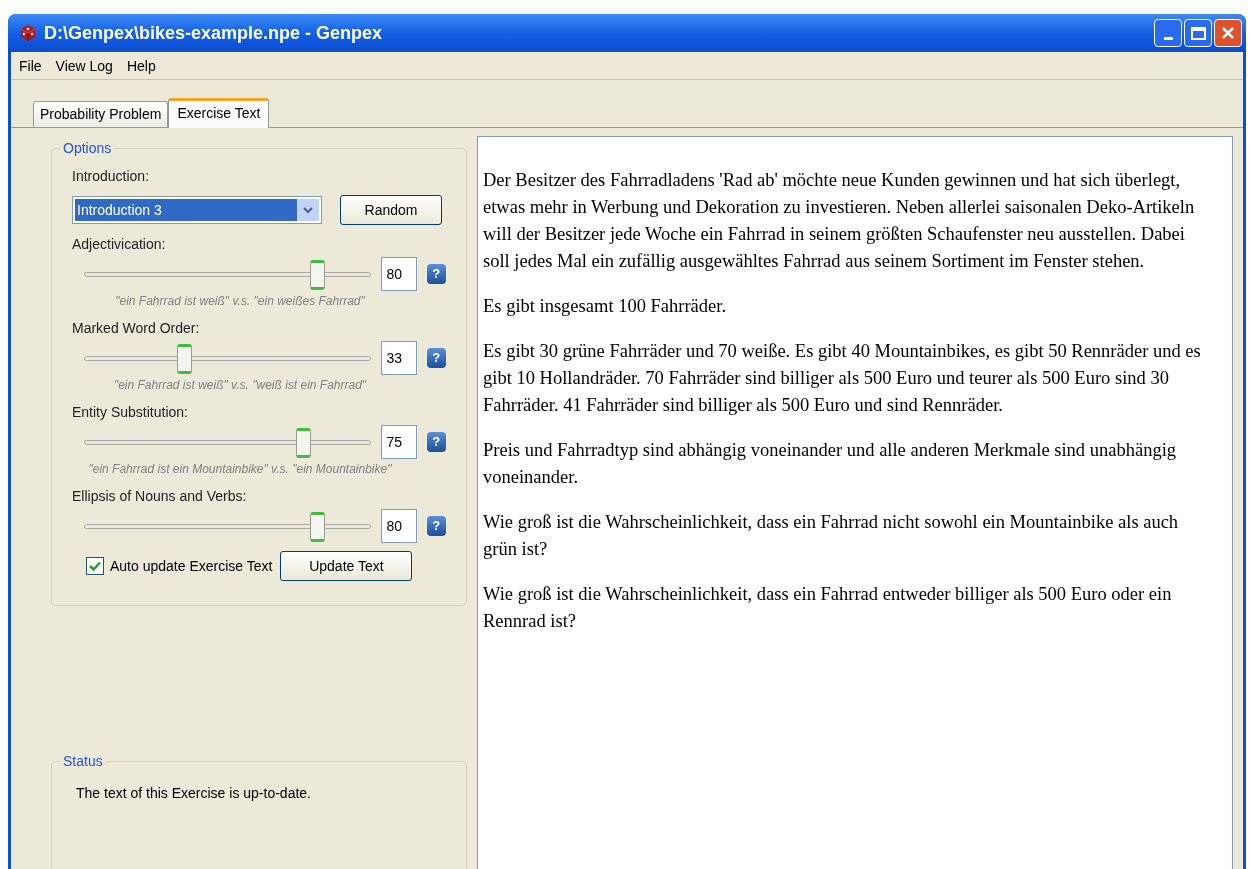 Image resolution: width=1250 pixels, height=869 pixels. I want to click on maximize-button, so click(1198, 33).